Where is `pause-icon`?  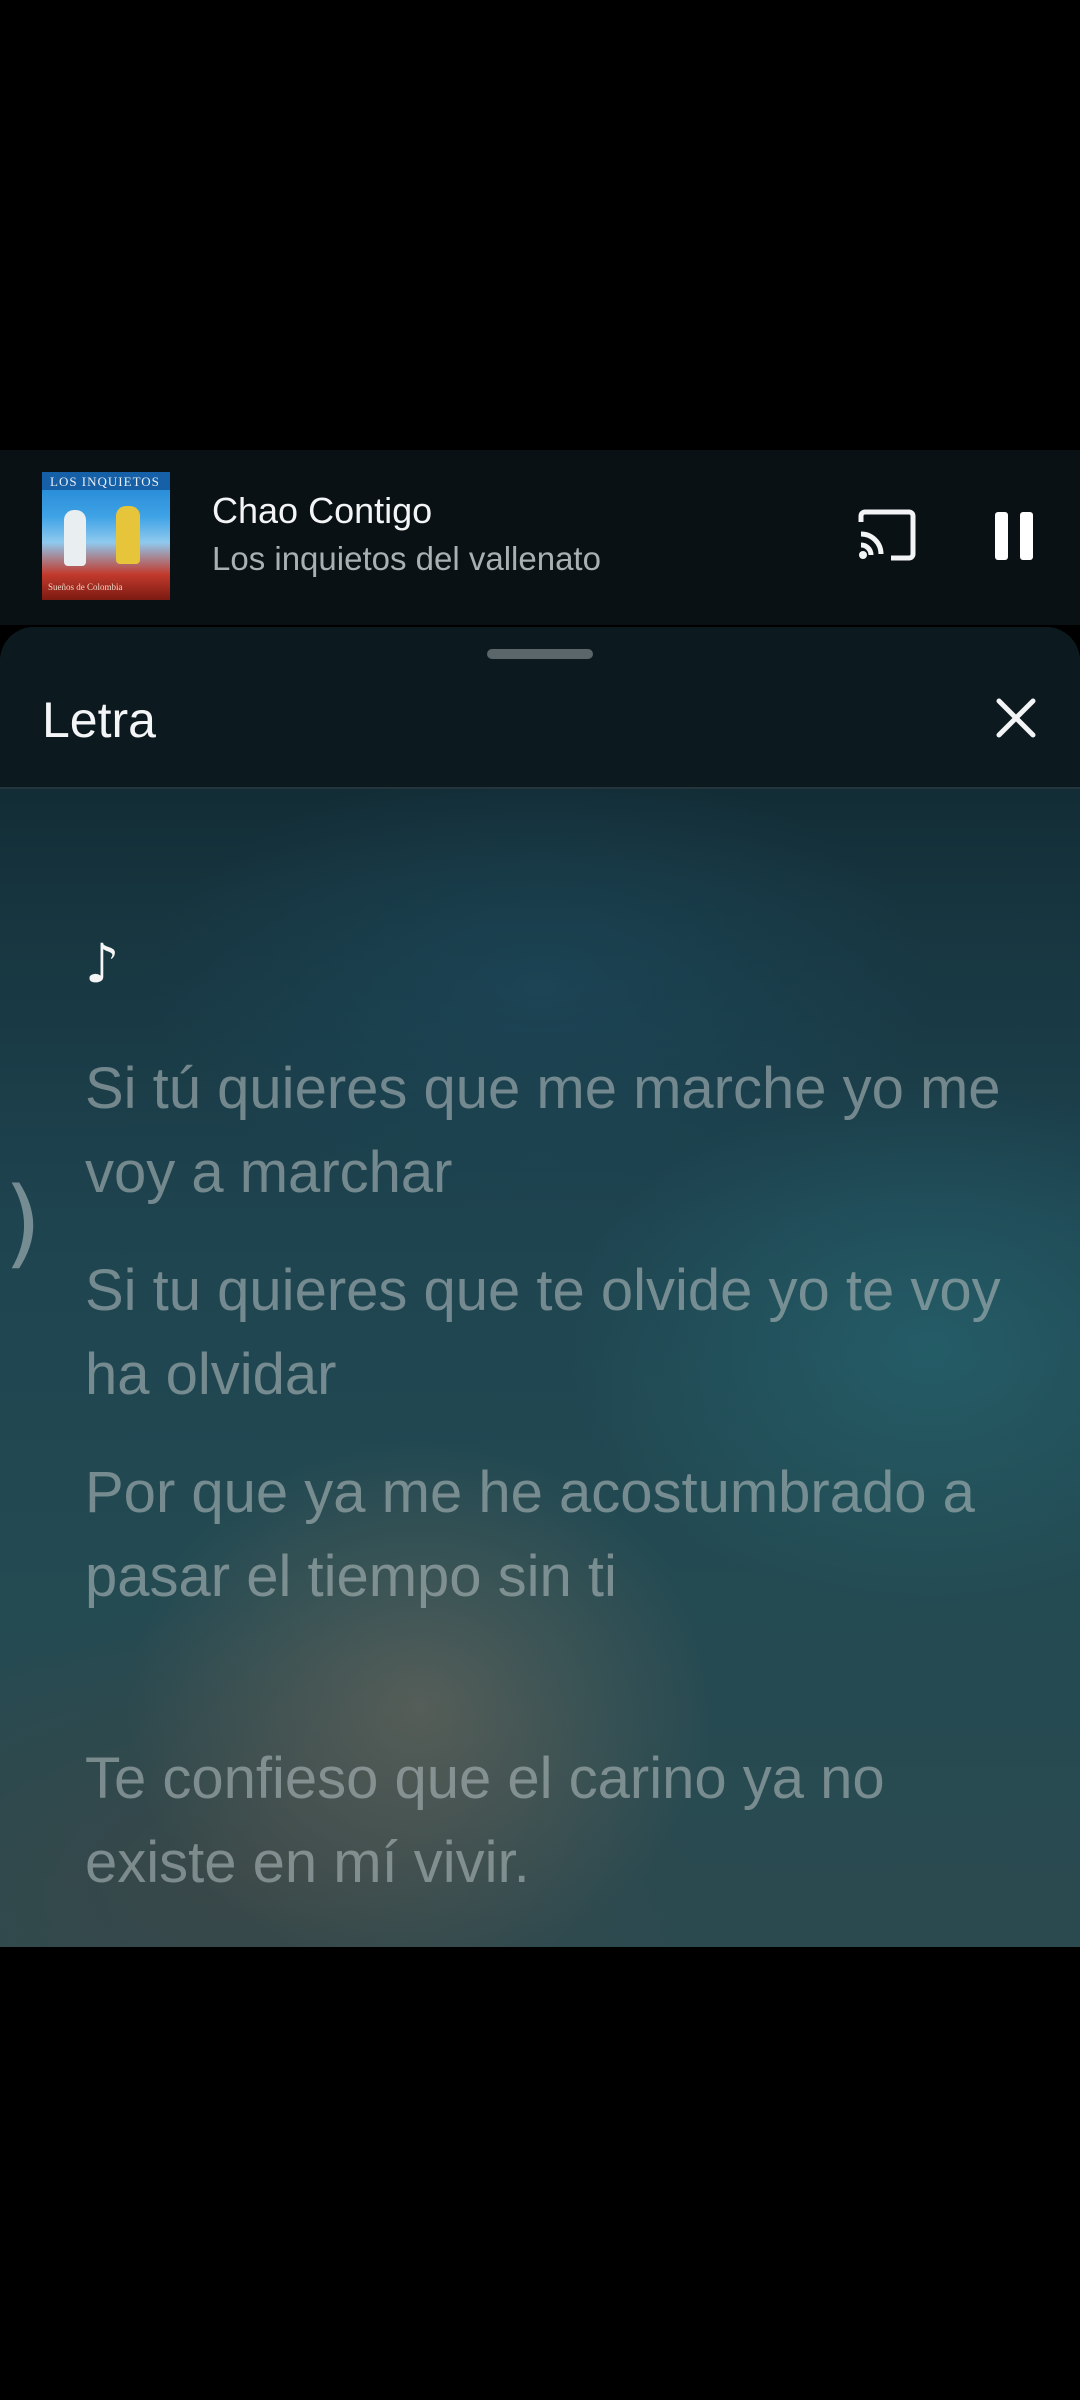
pause-icon is located at coordinates (1014, 536).